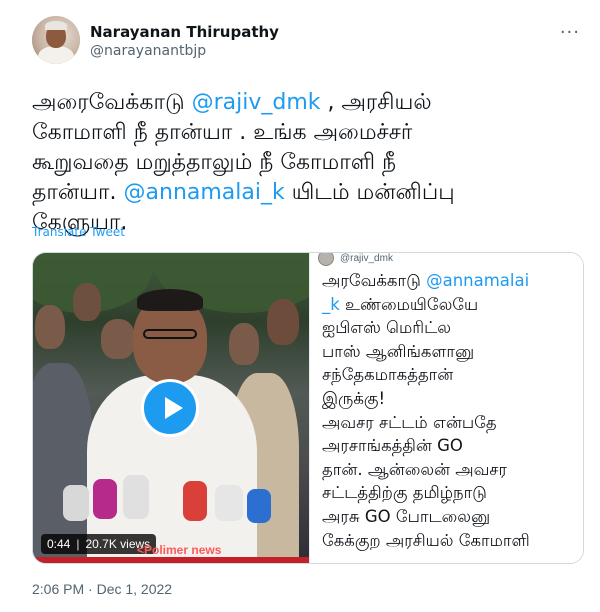  Describe the element at coordinates (256, 102) in the screenshot. I see `mention-link: @rajiv_dmk` at that location.